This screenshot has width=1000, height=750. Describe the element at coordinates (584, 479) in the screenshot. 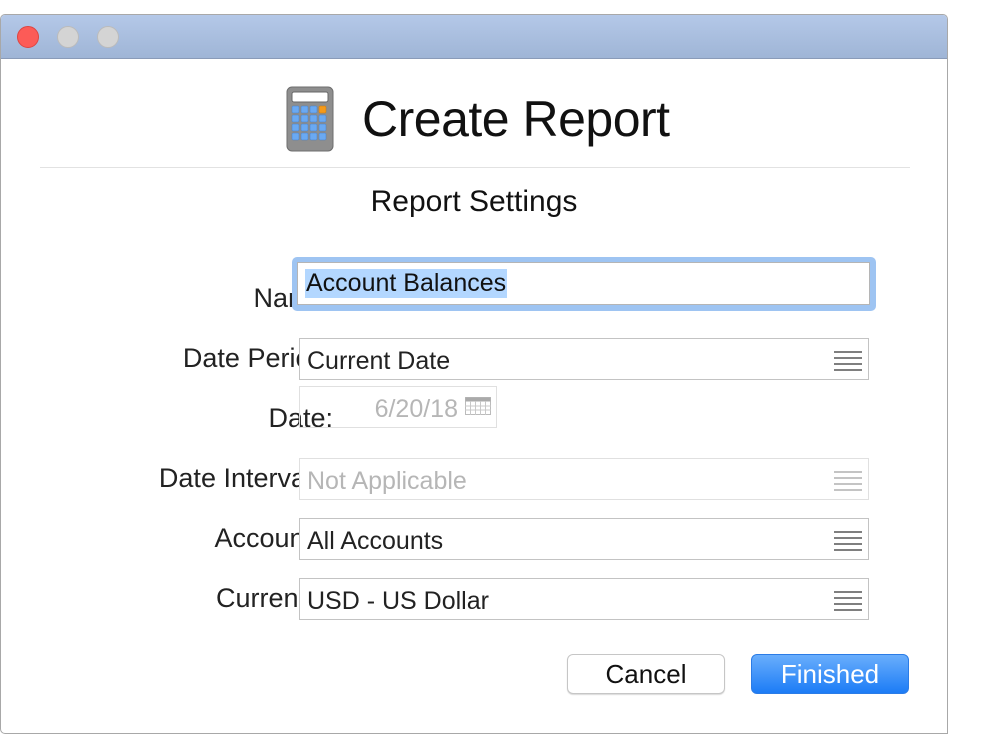

I see `date-intervals-select: Not Applicable` at that location.